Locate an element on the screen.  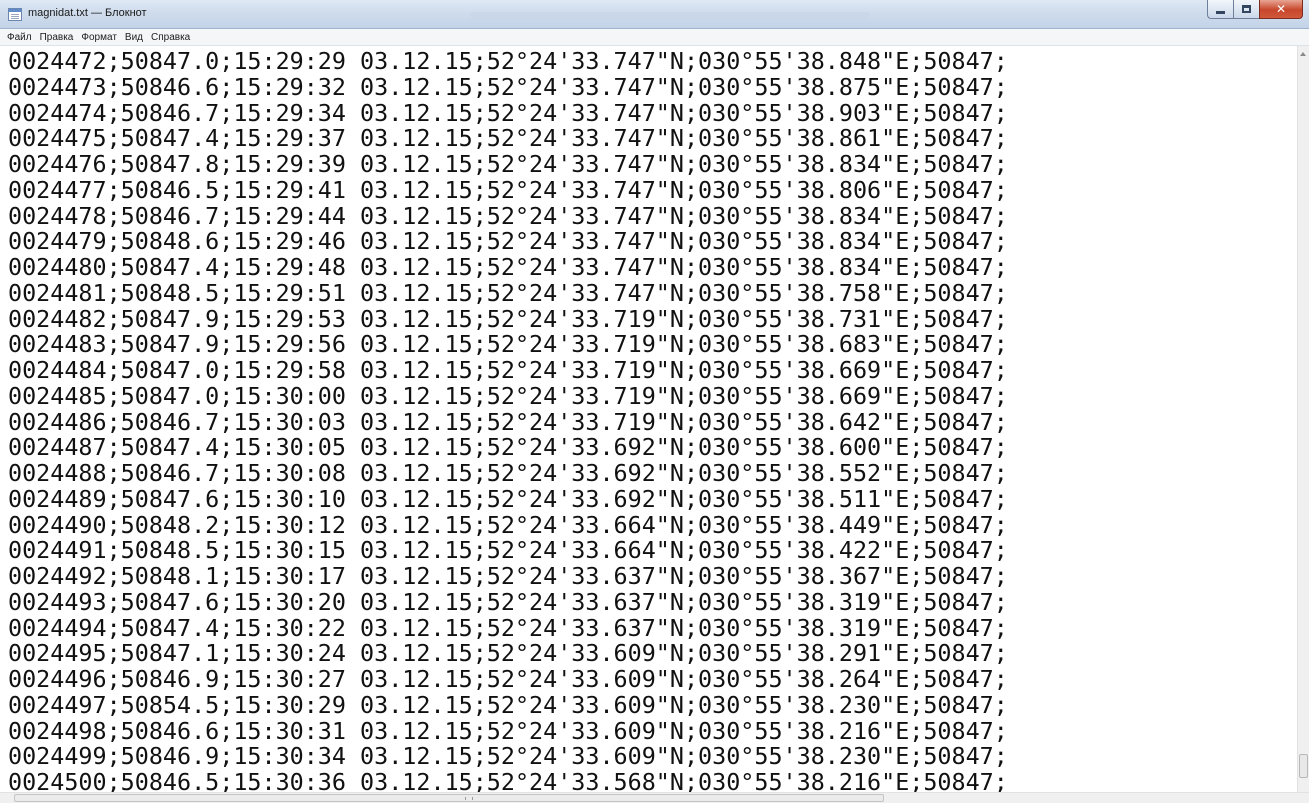
scroll-up-arrow-icon is located at coordinates (1303, 54).